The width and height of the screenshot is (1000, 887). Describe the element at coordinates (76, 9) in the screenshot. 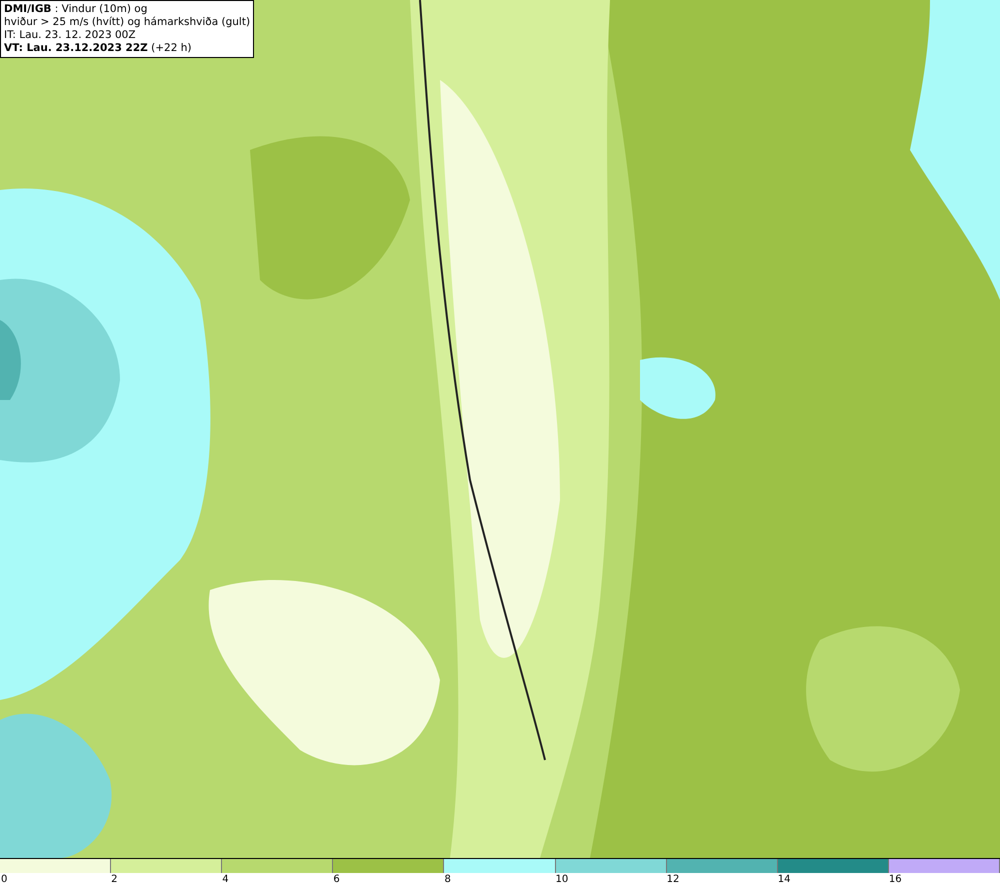

I see `info-text: DMI/IGB : Vindur (10m) og` at that location.